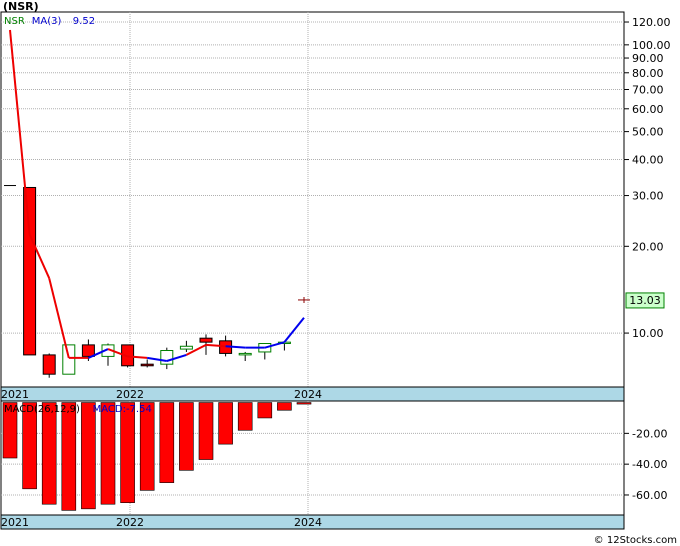 This screenshot has width=680, height=546. I want to click on macd-tick-label: -60.00, so click(649, 495).